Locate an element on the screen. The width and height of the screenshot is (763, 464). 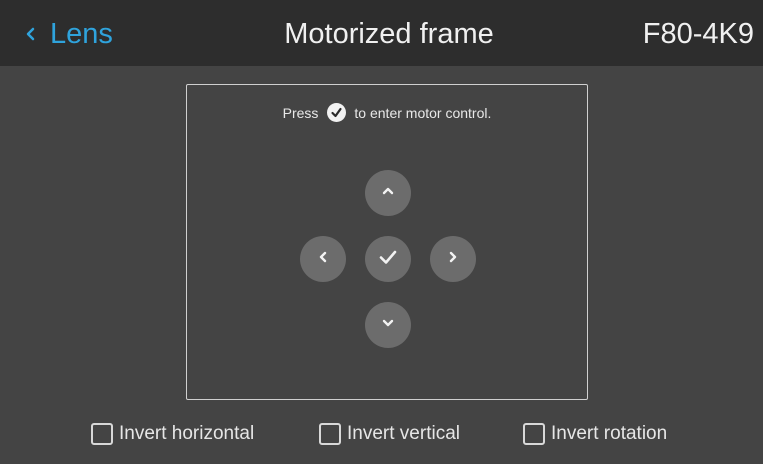
checkbox-label: Invert horizontal is located at coordinates (187, 433).